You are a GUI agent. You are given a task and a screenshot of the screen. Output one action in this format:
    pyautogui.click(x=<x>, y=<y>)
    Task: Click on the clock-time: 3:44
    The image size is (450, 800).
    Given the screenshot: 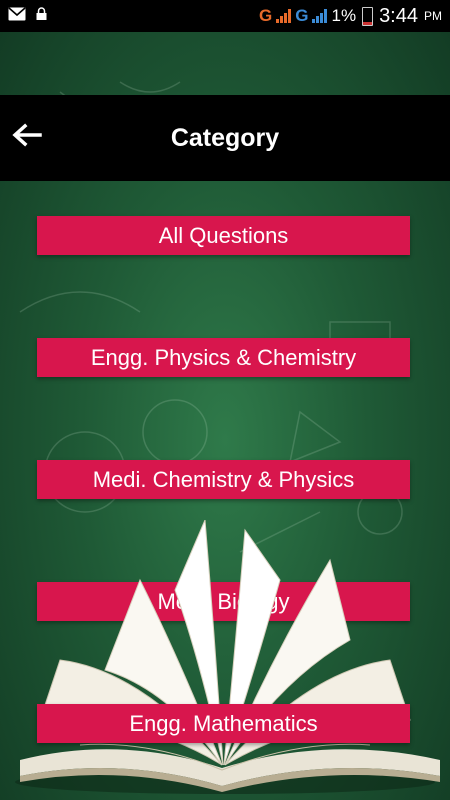 What is the action you would take?
    pyautogui.click(x=398, y=15)
    